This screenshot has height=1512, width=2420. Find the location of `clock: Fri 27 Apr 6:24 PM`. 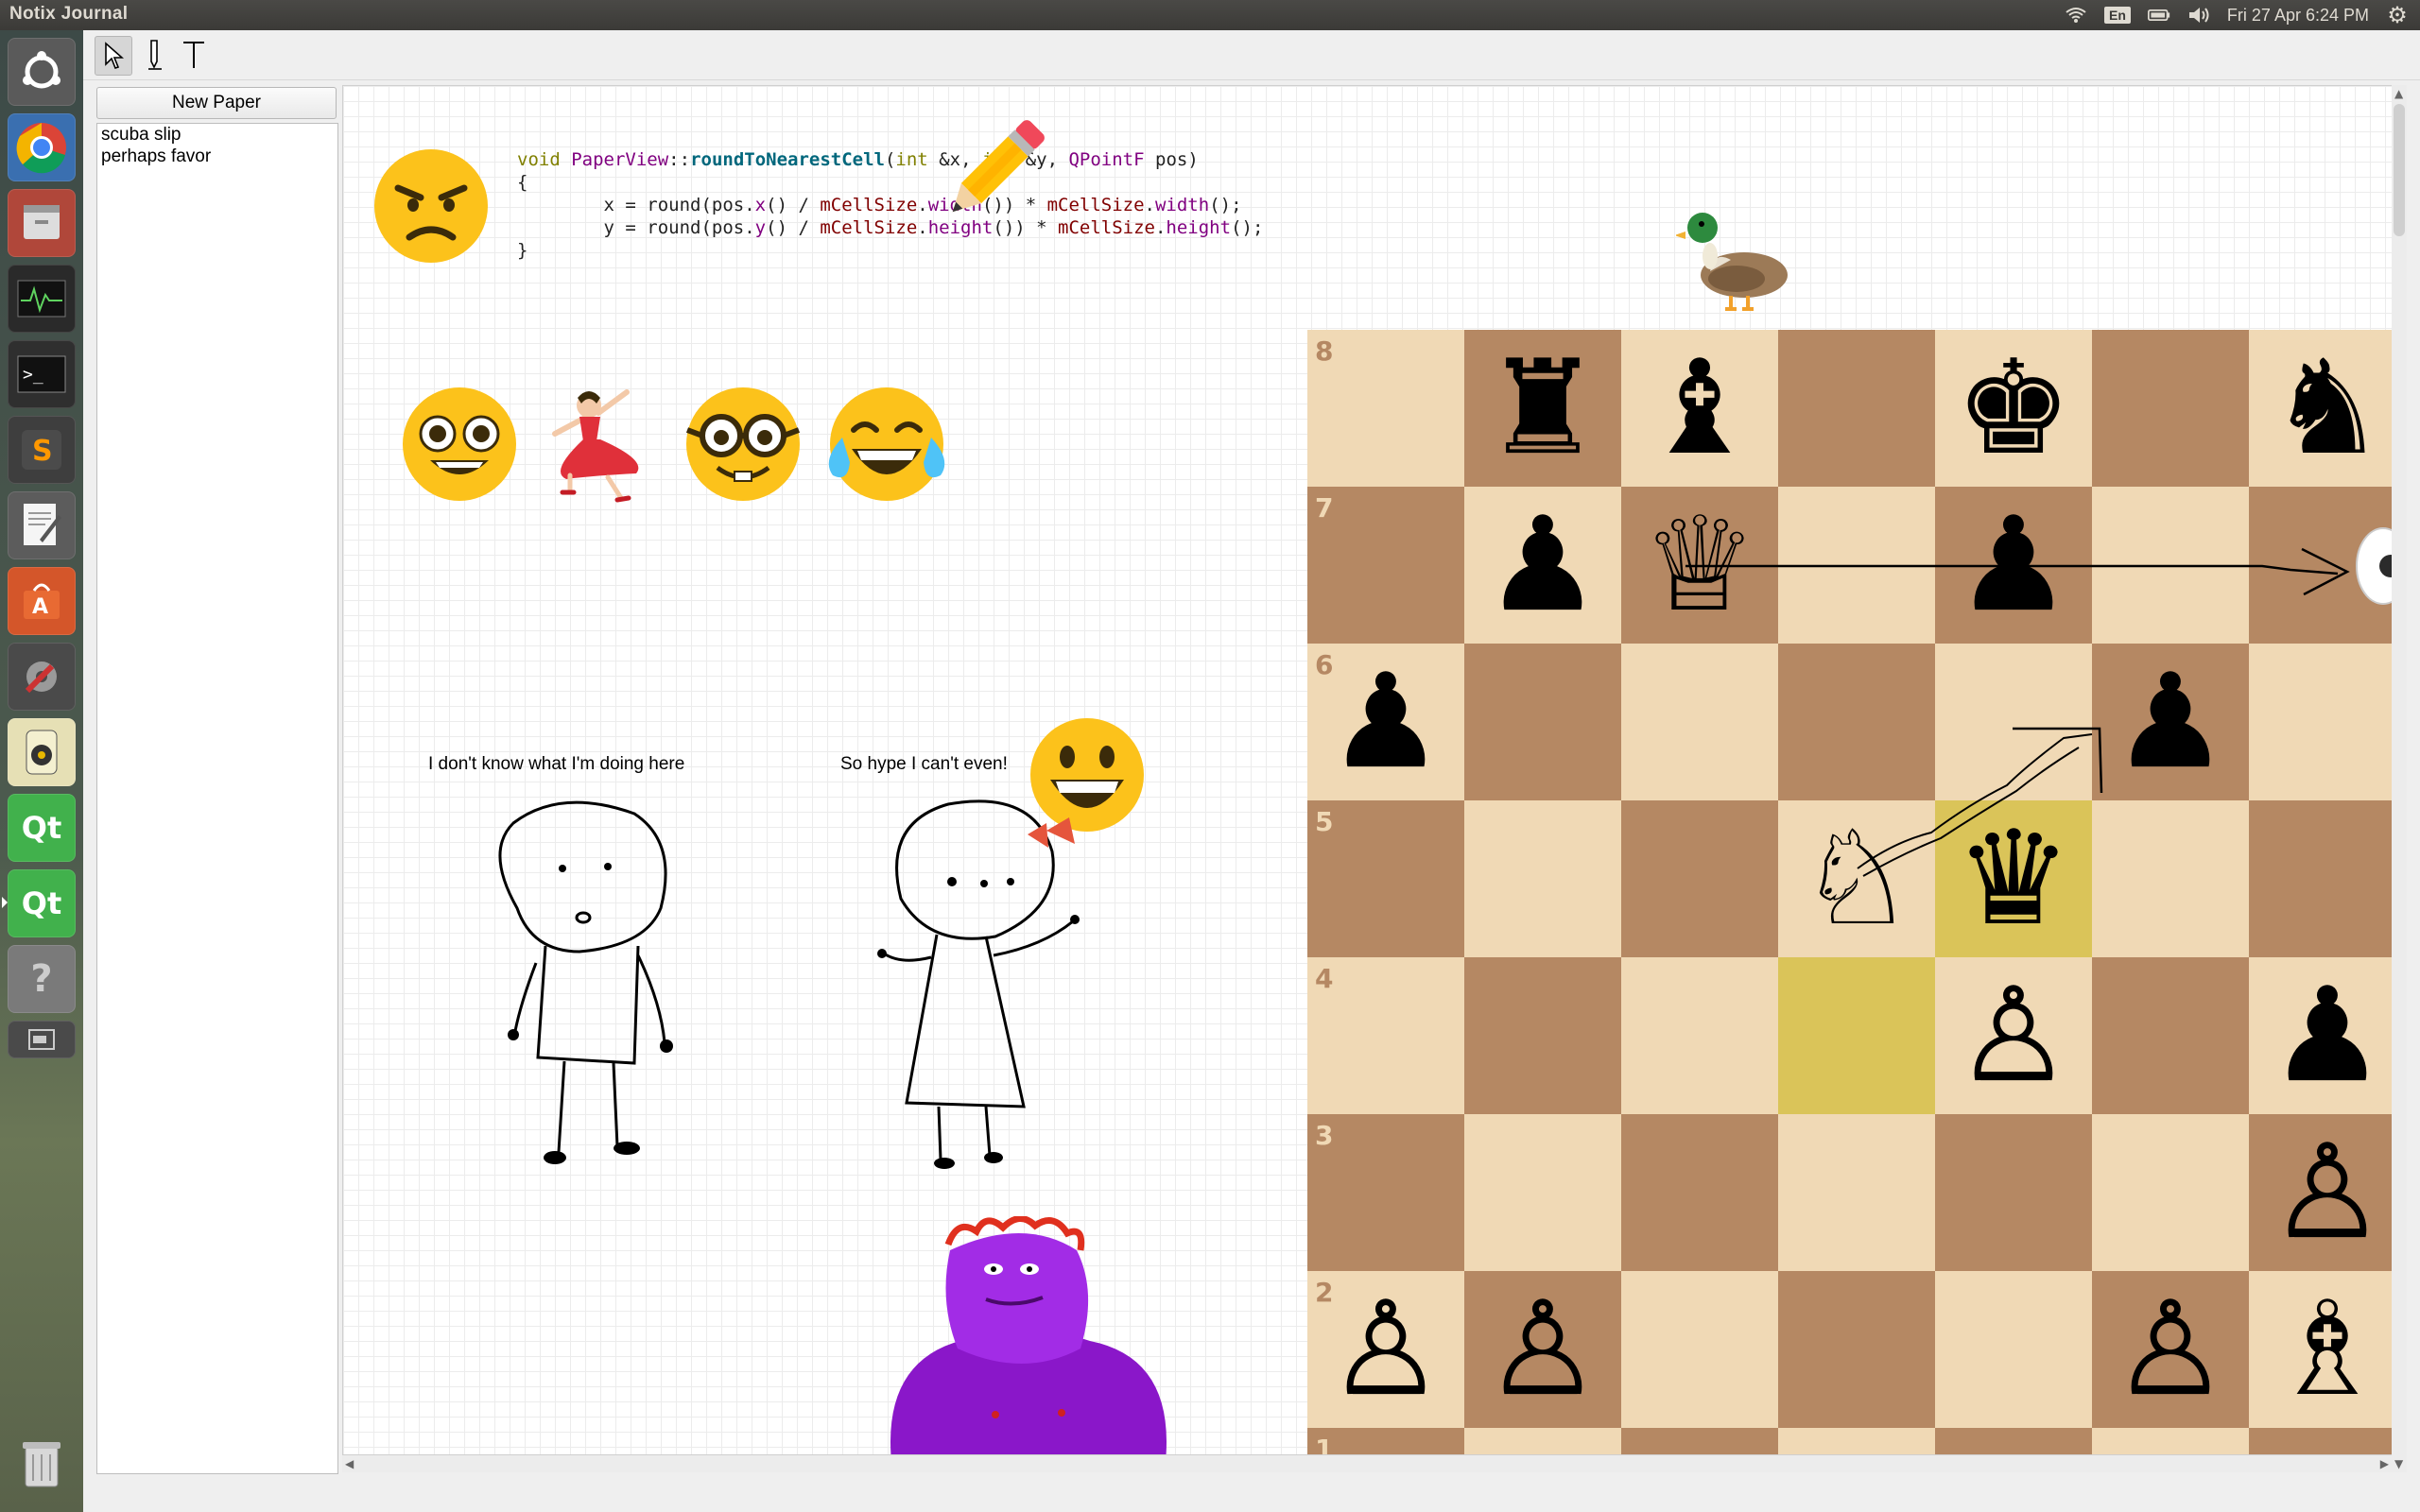

clock: Fri 27 Apr 6:24 PM is located at coordinates (2298, 16).